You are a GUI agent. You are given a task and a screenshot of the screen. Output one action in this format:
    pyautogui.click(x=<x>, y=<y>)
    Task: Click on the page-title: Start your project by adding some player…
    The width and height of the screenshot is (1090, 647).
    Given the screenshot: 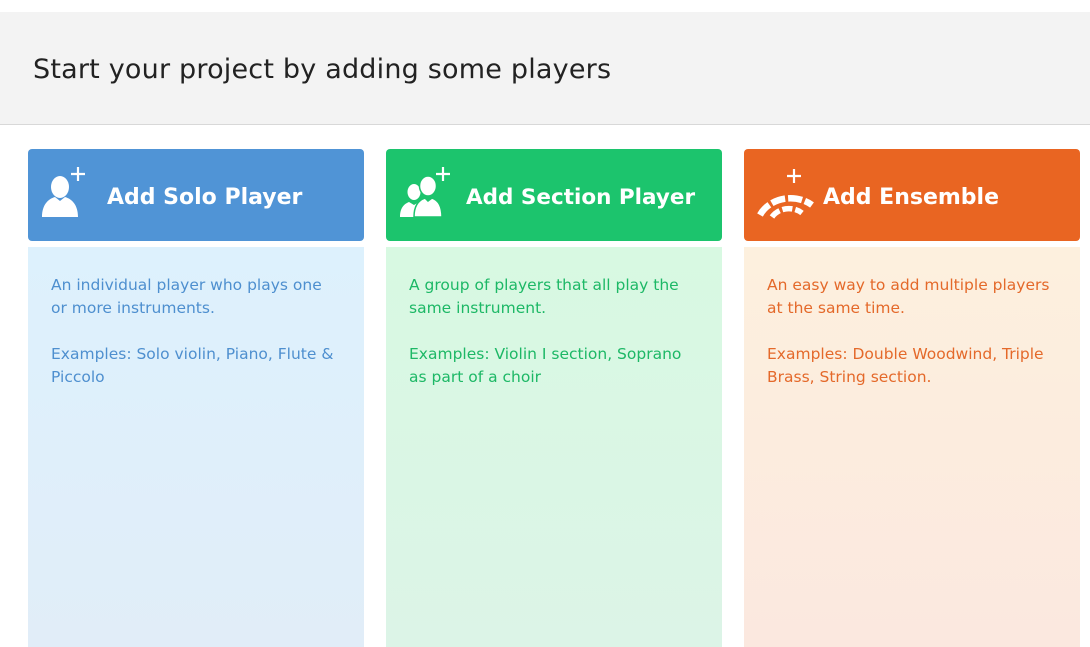 What is the action you would take?
    pyautogui.click(x=322, y=69)
    